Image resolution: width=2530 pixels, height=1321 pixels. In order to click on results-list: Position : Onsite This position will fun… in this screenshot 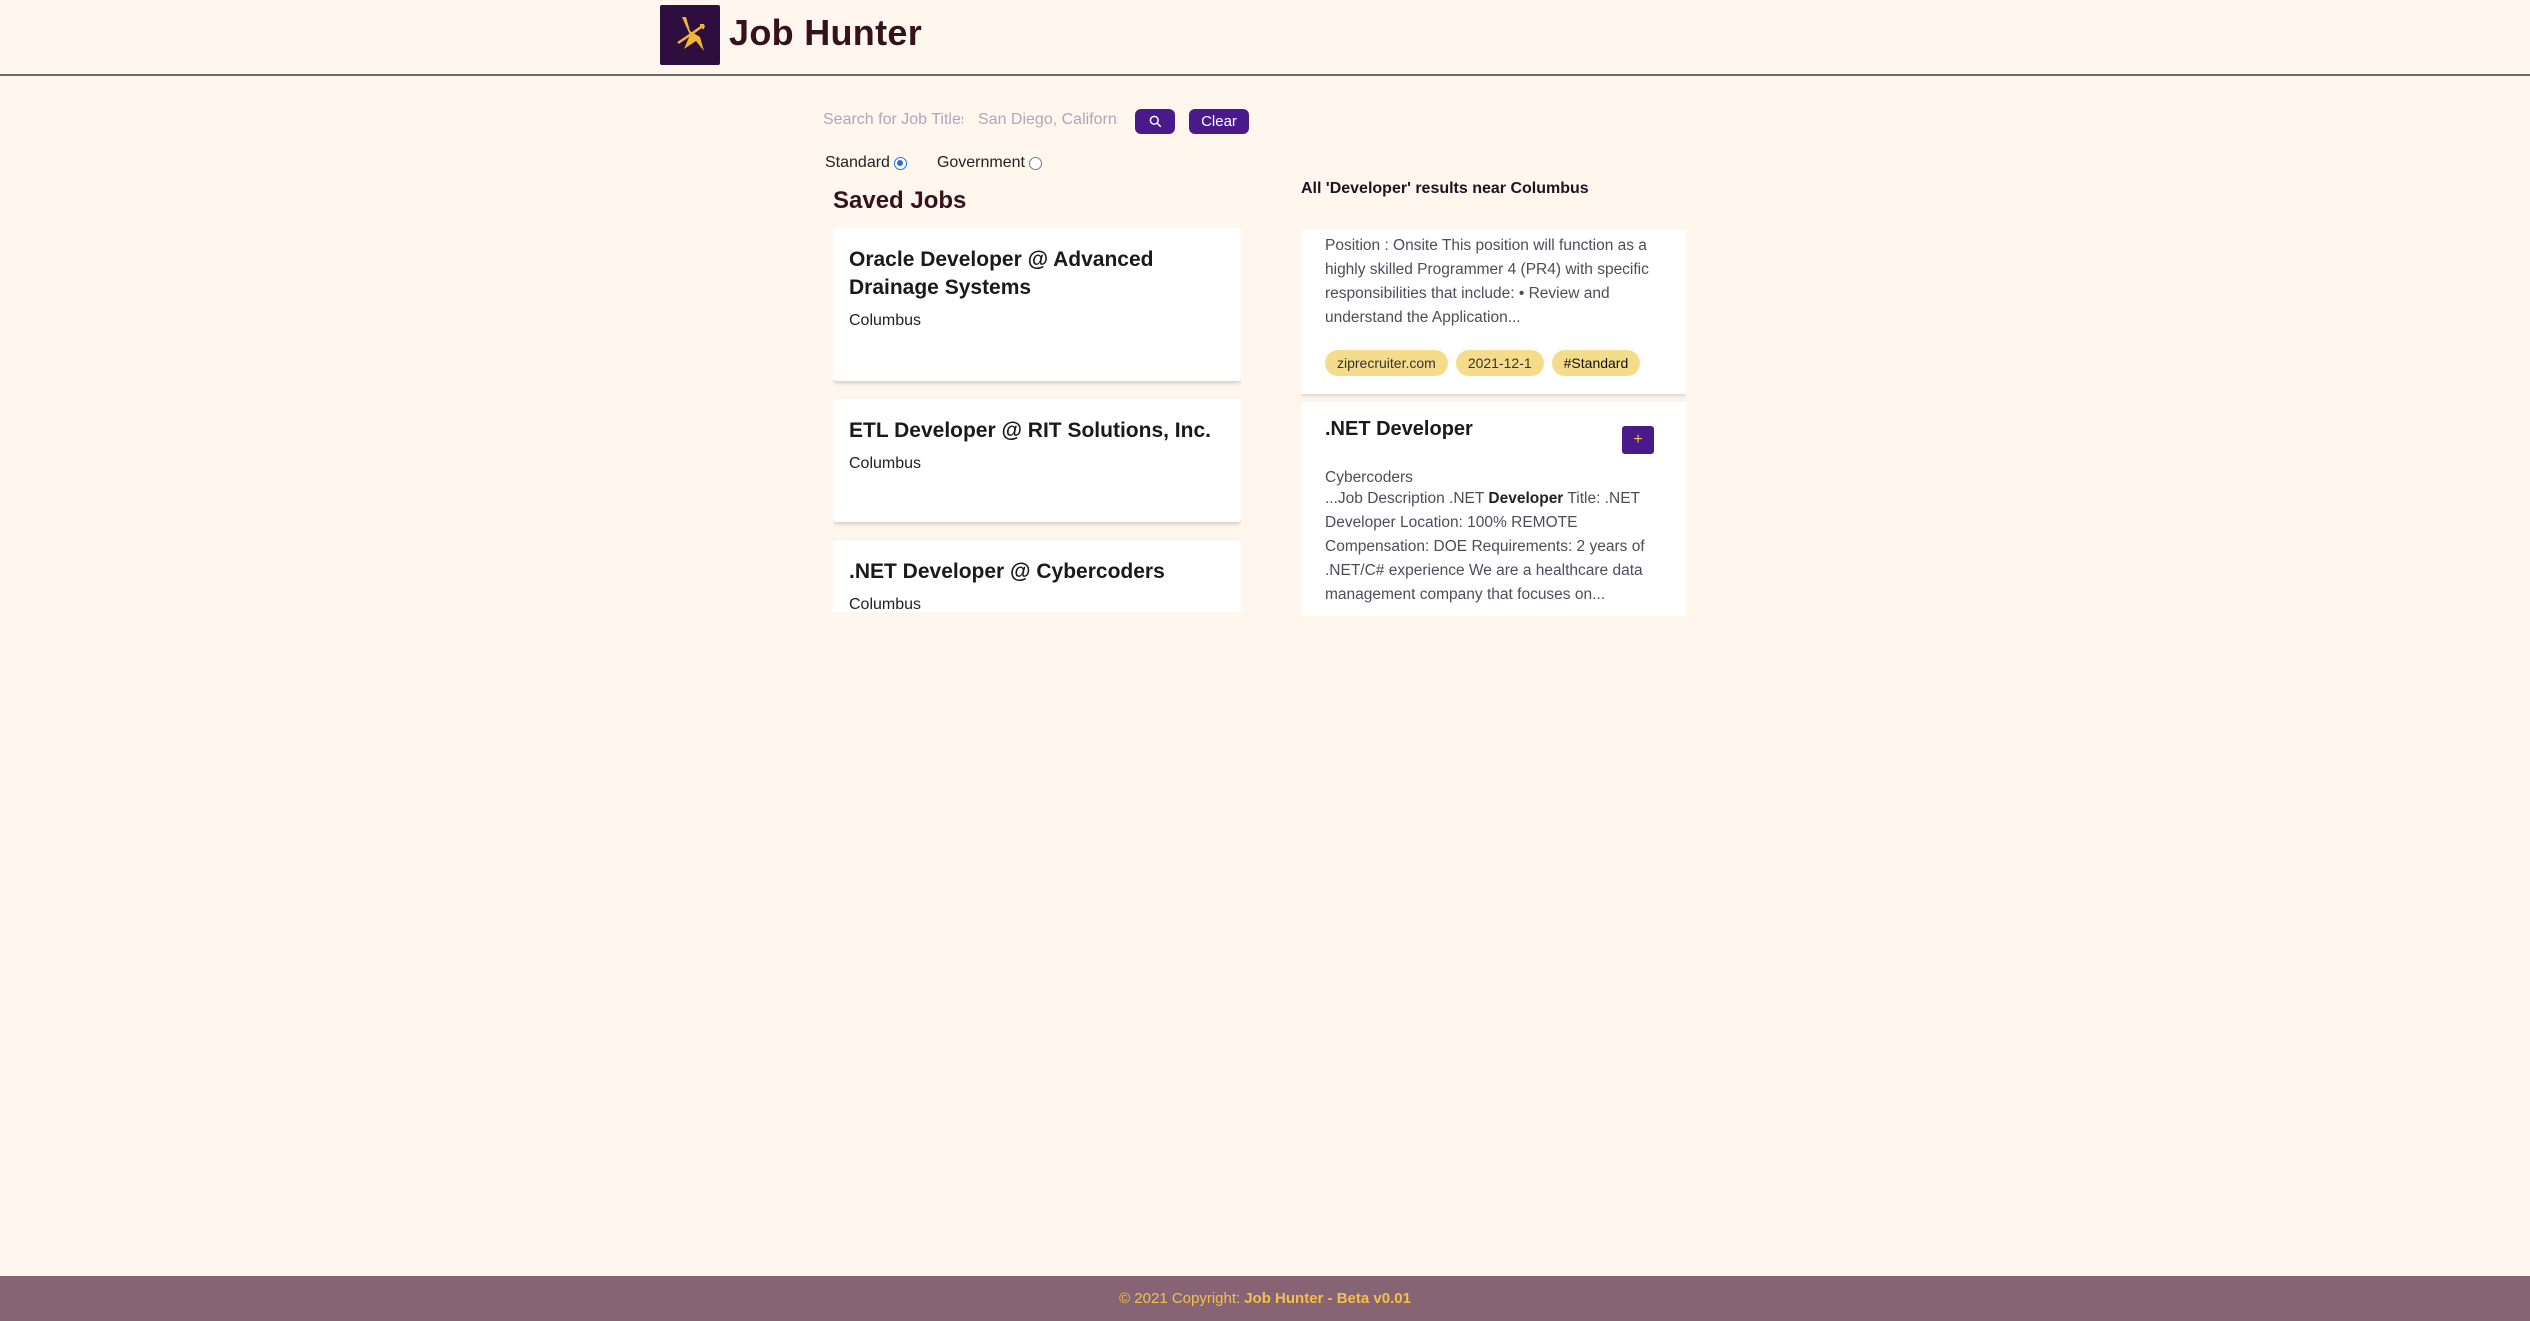, I will do `click(1493, 423)`.